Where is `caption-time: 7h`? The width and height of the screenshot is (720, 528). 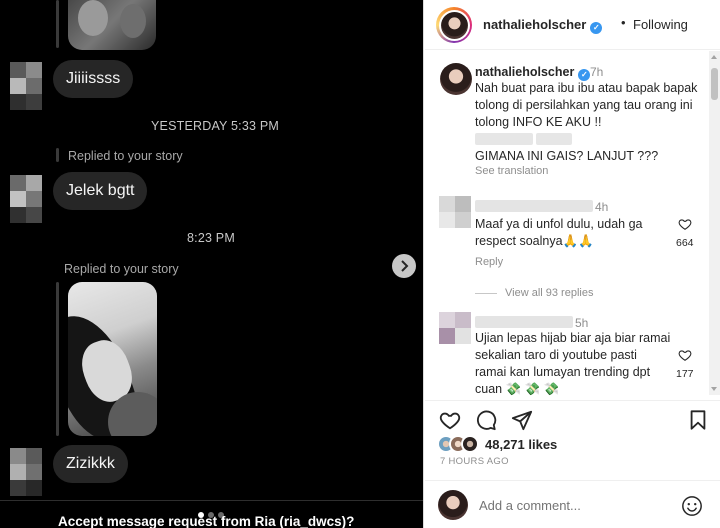
caption-time: 7h is located at coordinates (597, 72).